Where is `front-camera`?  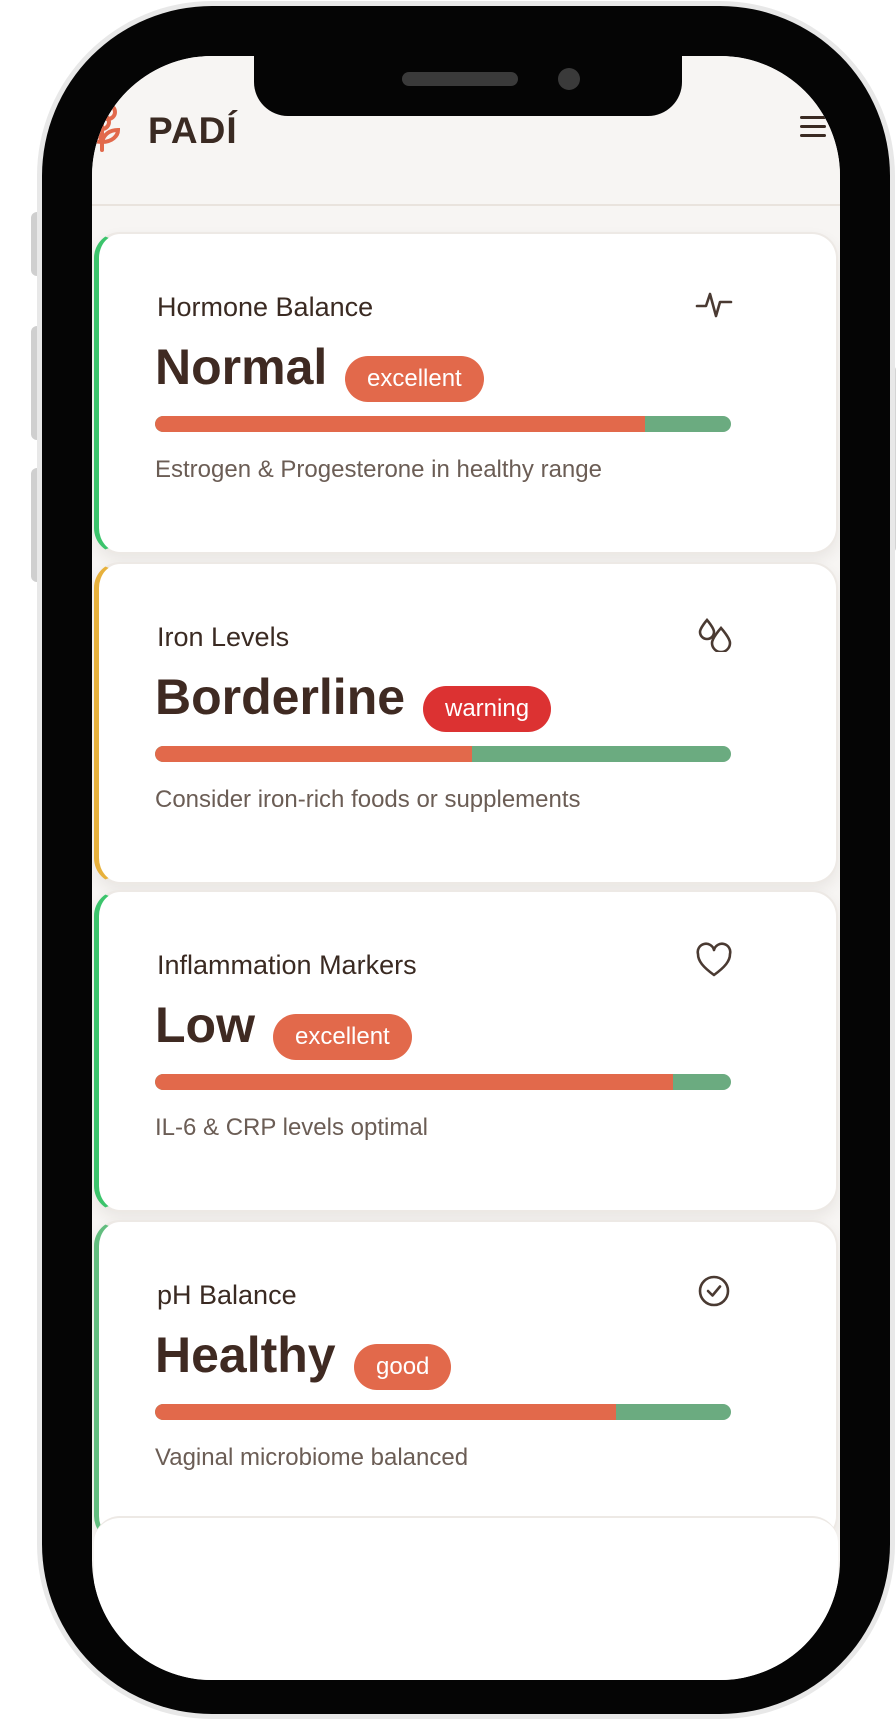
front-camera is located at coordinates (569, 79).